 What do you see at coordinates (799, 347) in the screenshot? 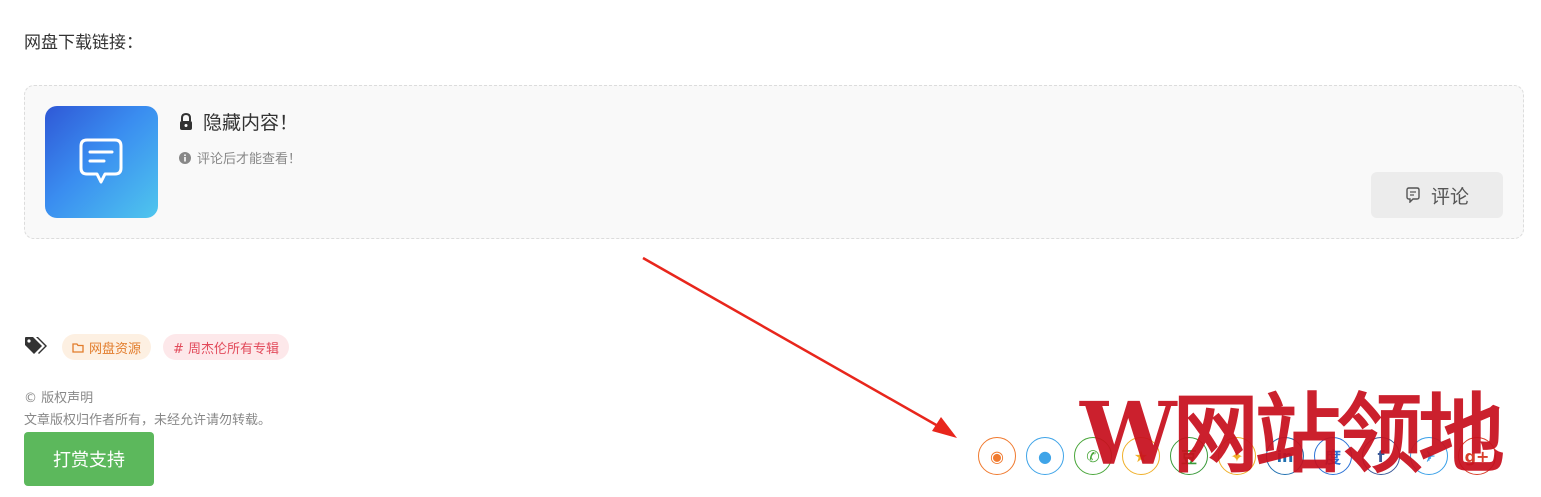
I see `annotation-arrow` at bounding box center [799, 347].